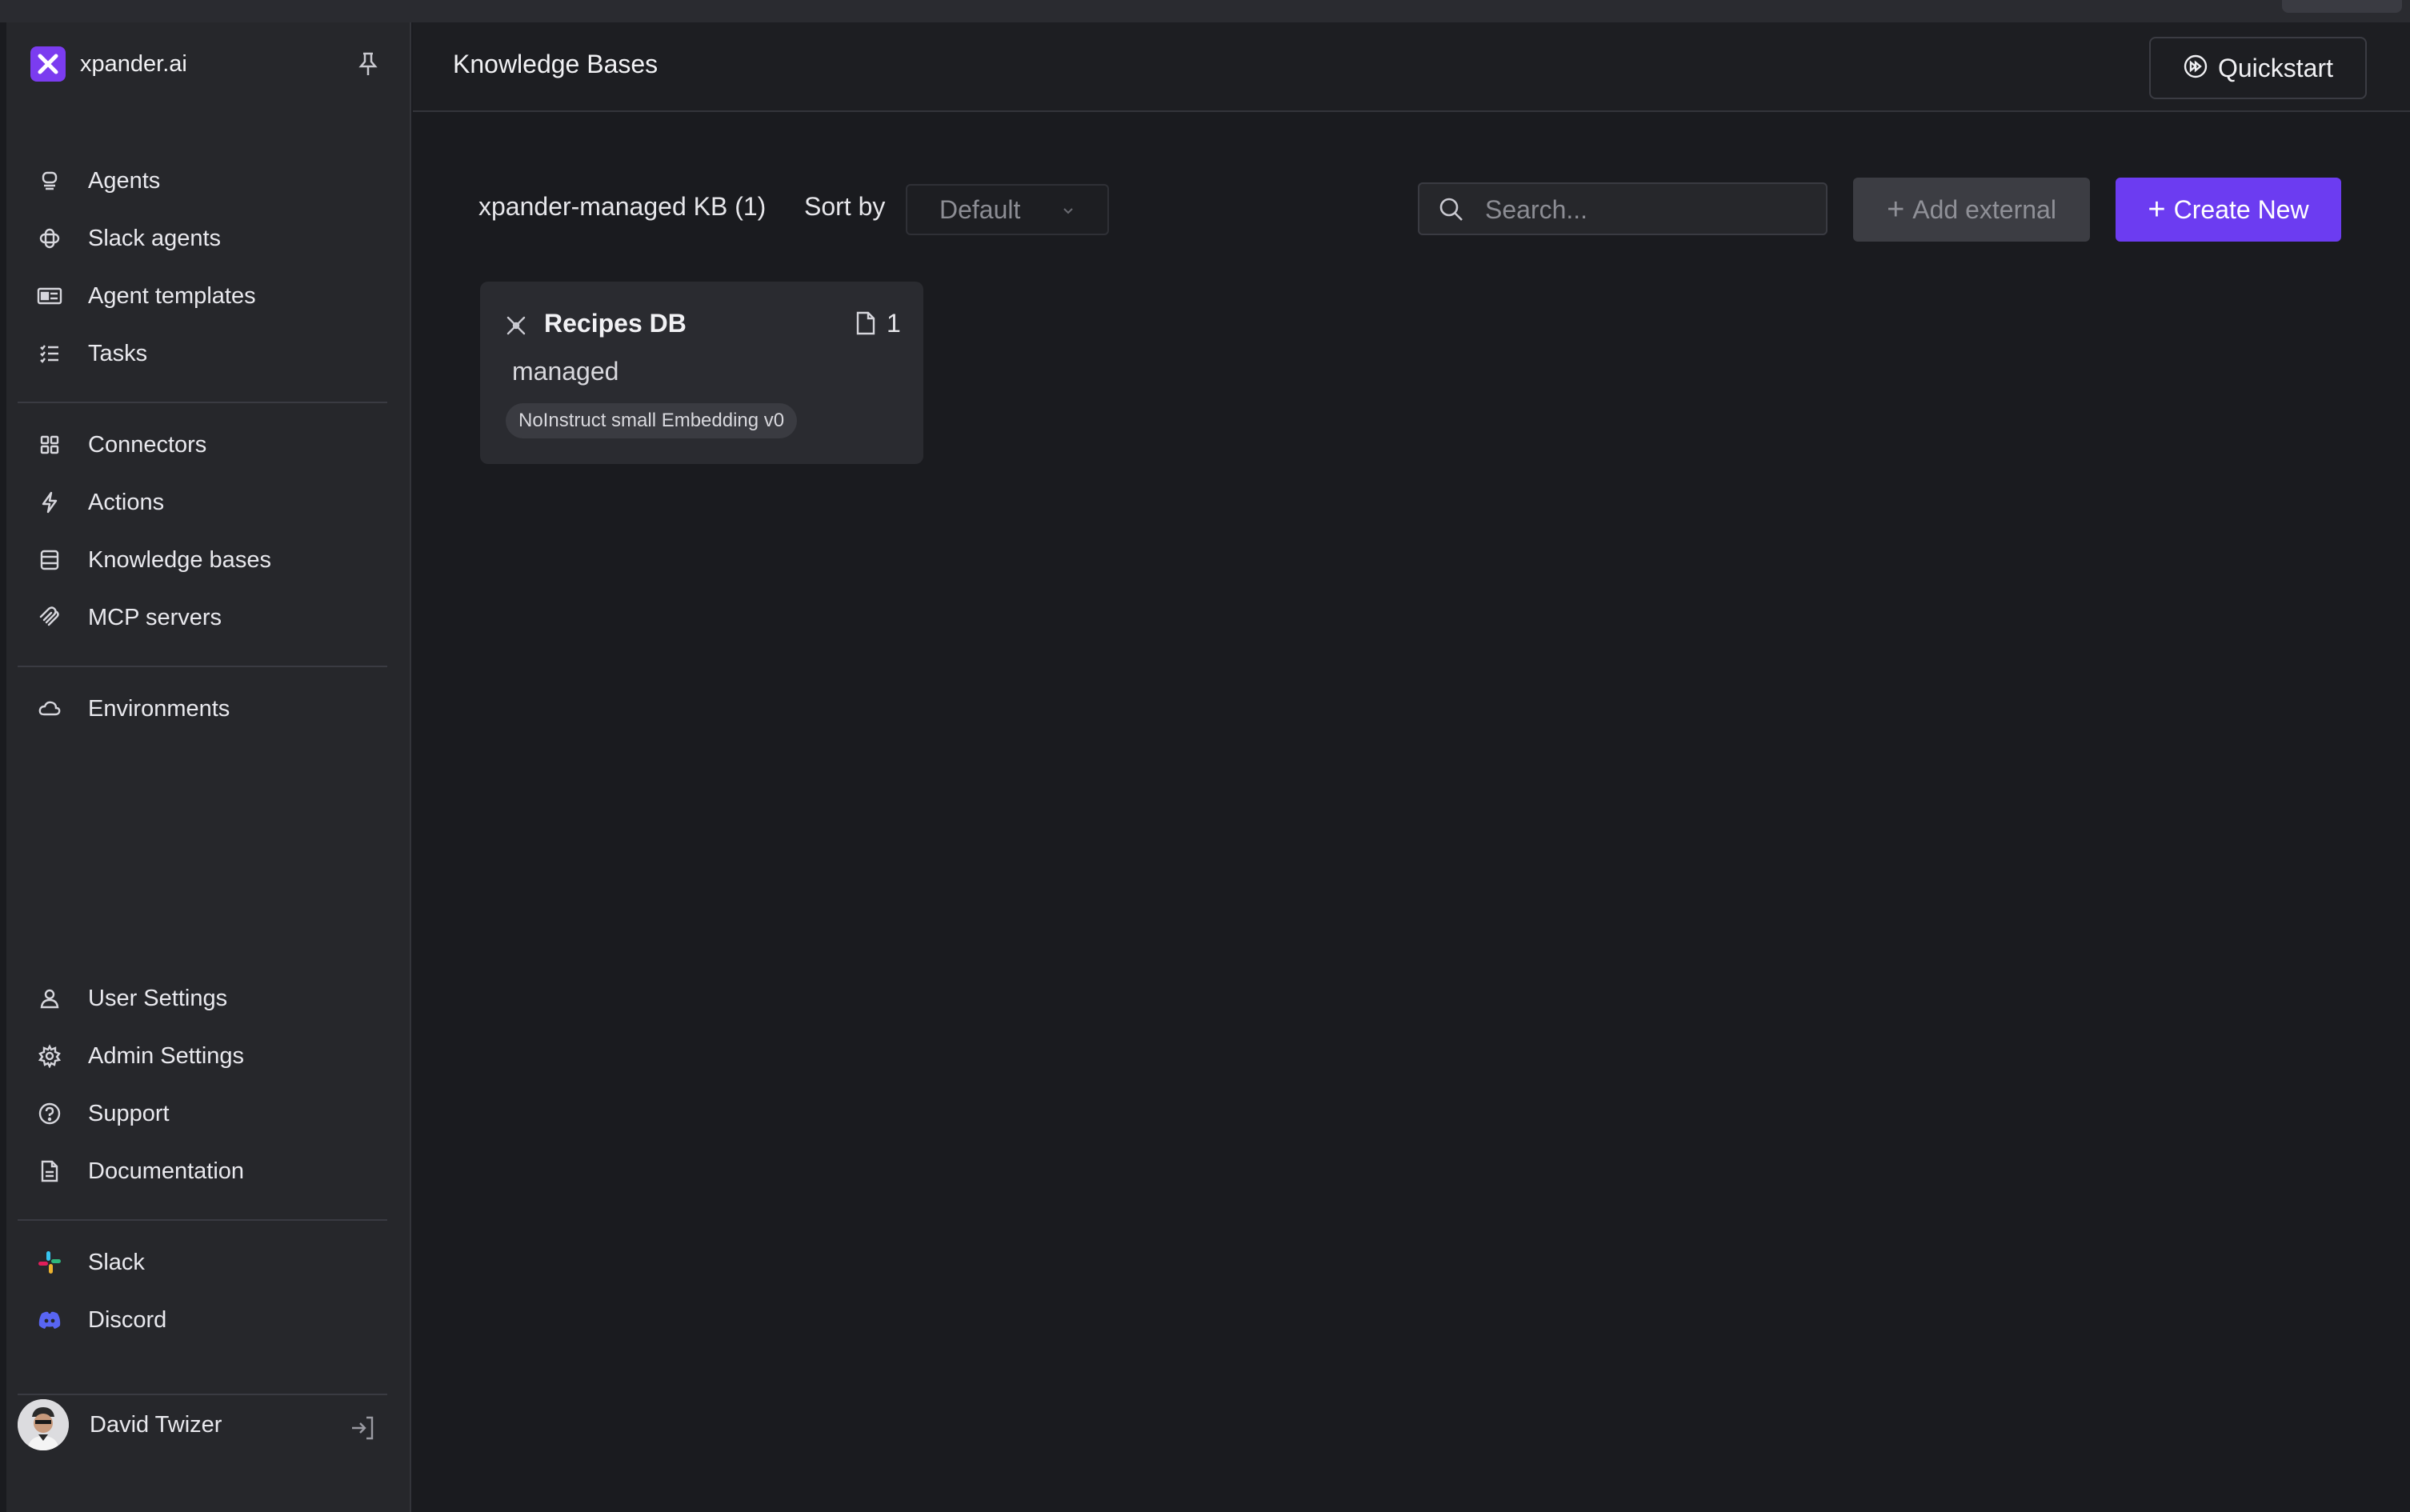 Image resolution: width=2410 pixels, height=1512 pixels. Describe the element at coordinates (49, 998) in the screenshot. I see `user-icon` at that location.